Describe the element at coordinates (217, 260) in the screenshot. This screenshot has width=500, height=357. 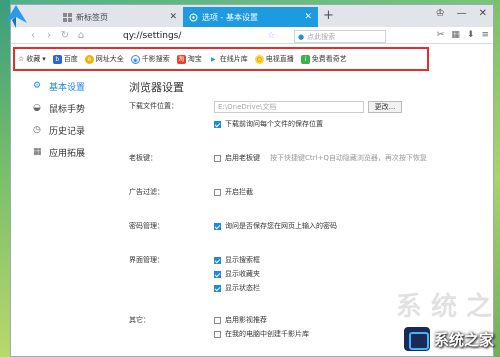
I see `show-search-checkbox` at that location.